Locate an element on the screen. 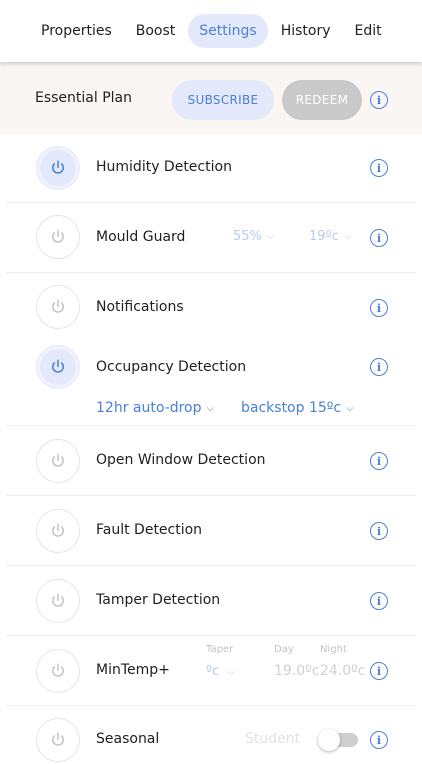 The width and height of the screenshot is (422, 764). seasonal-mode-label: Student is located at coordinates (273, 739).